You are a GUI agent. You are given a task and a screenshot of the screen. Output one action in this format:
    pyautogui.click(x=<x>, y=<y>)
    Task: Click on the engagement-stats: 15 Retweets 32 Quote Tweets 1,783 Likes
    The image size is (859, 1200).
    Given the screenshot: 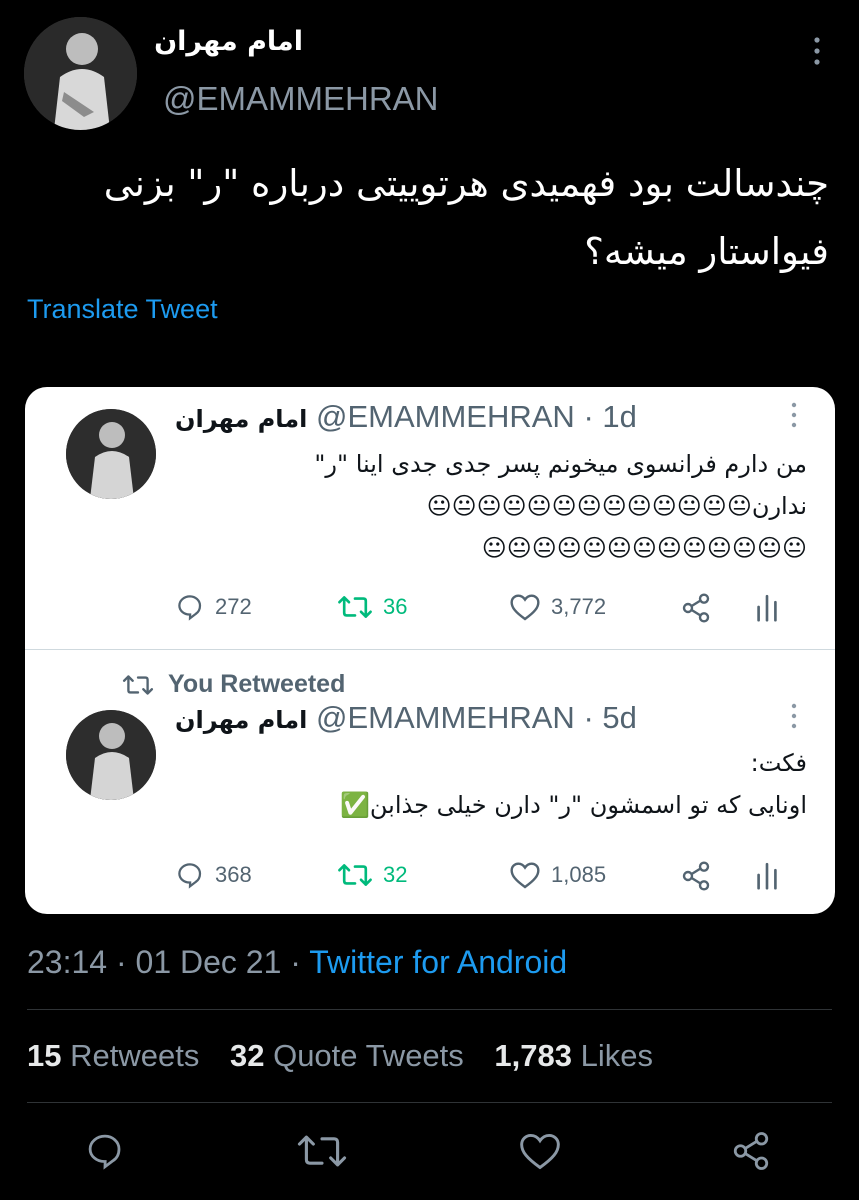 What is the action you would take?
    pyautogui.click(x=340, y=1056)
    